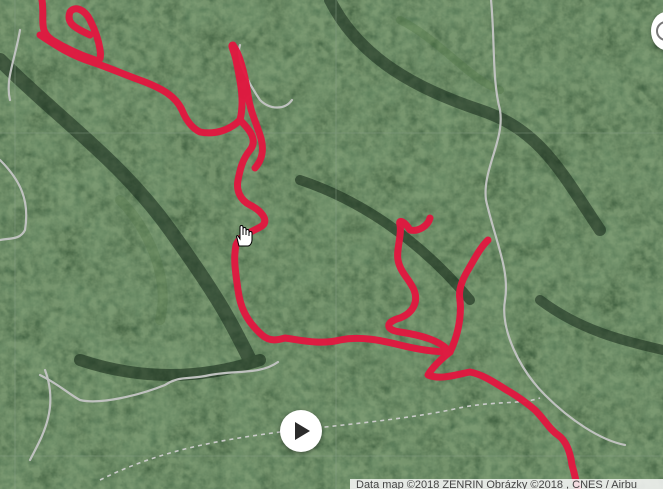  I want to click on map-control-icon, so click(659, 31).